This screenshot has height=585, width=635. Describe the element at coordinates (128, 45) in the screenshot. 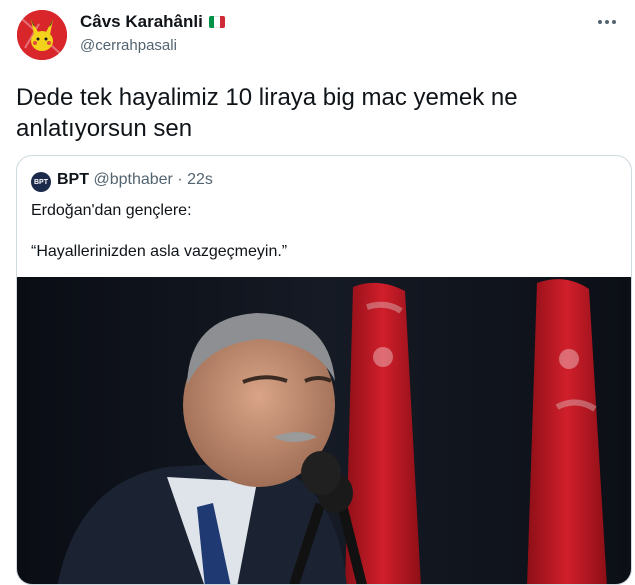

I see `author-handle: @cerrahpasali` at that location.